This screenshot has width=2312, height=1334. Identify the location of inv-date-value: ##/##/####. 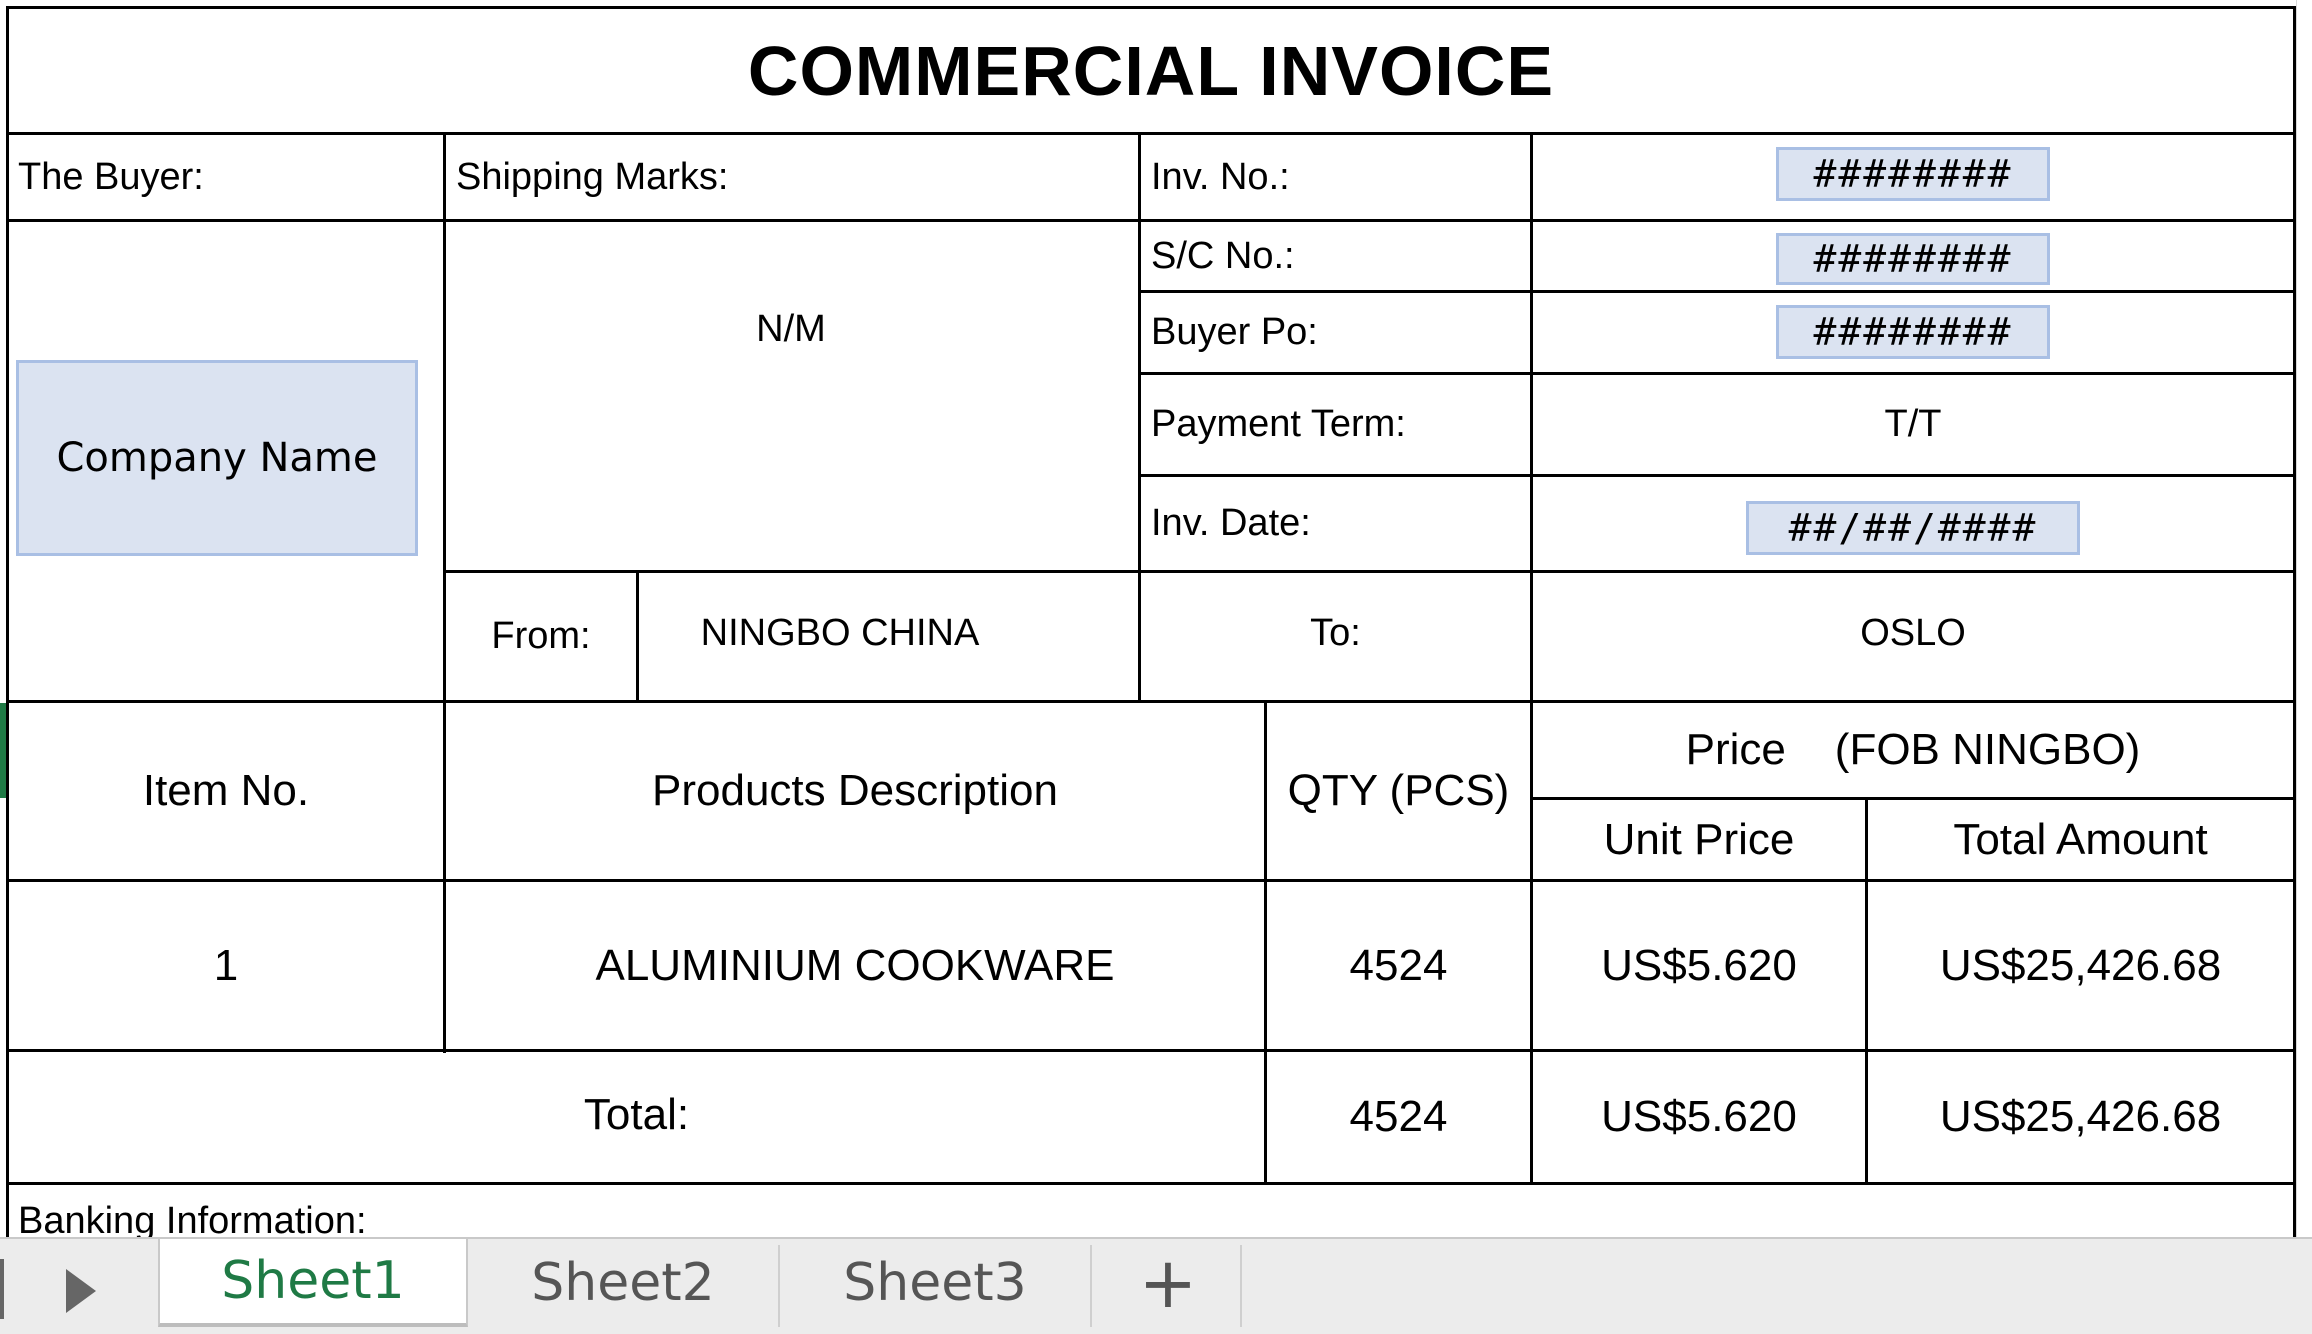
(1913, 528).